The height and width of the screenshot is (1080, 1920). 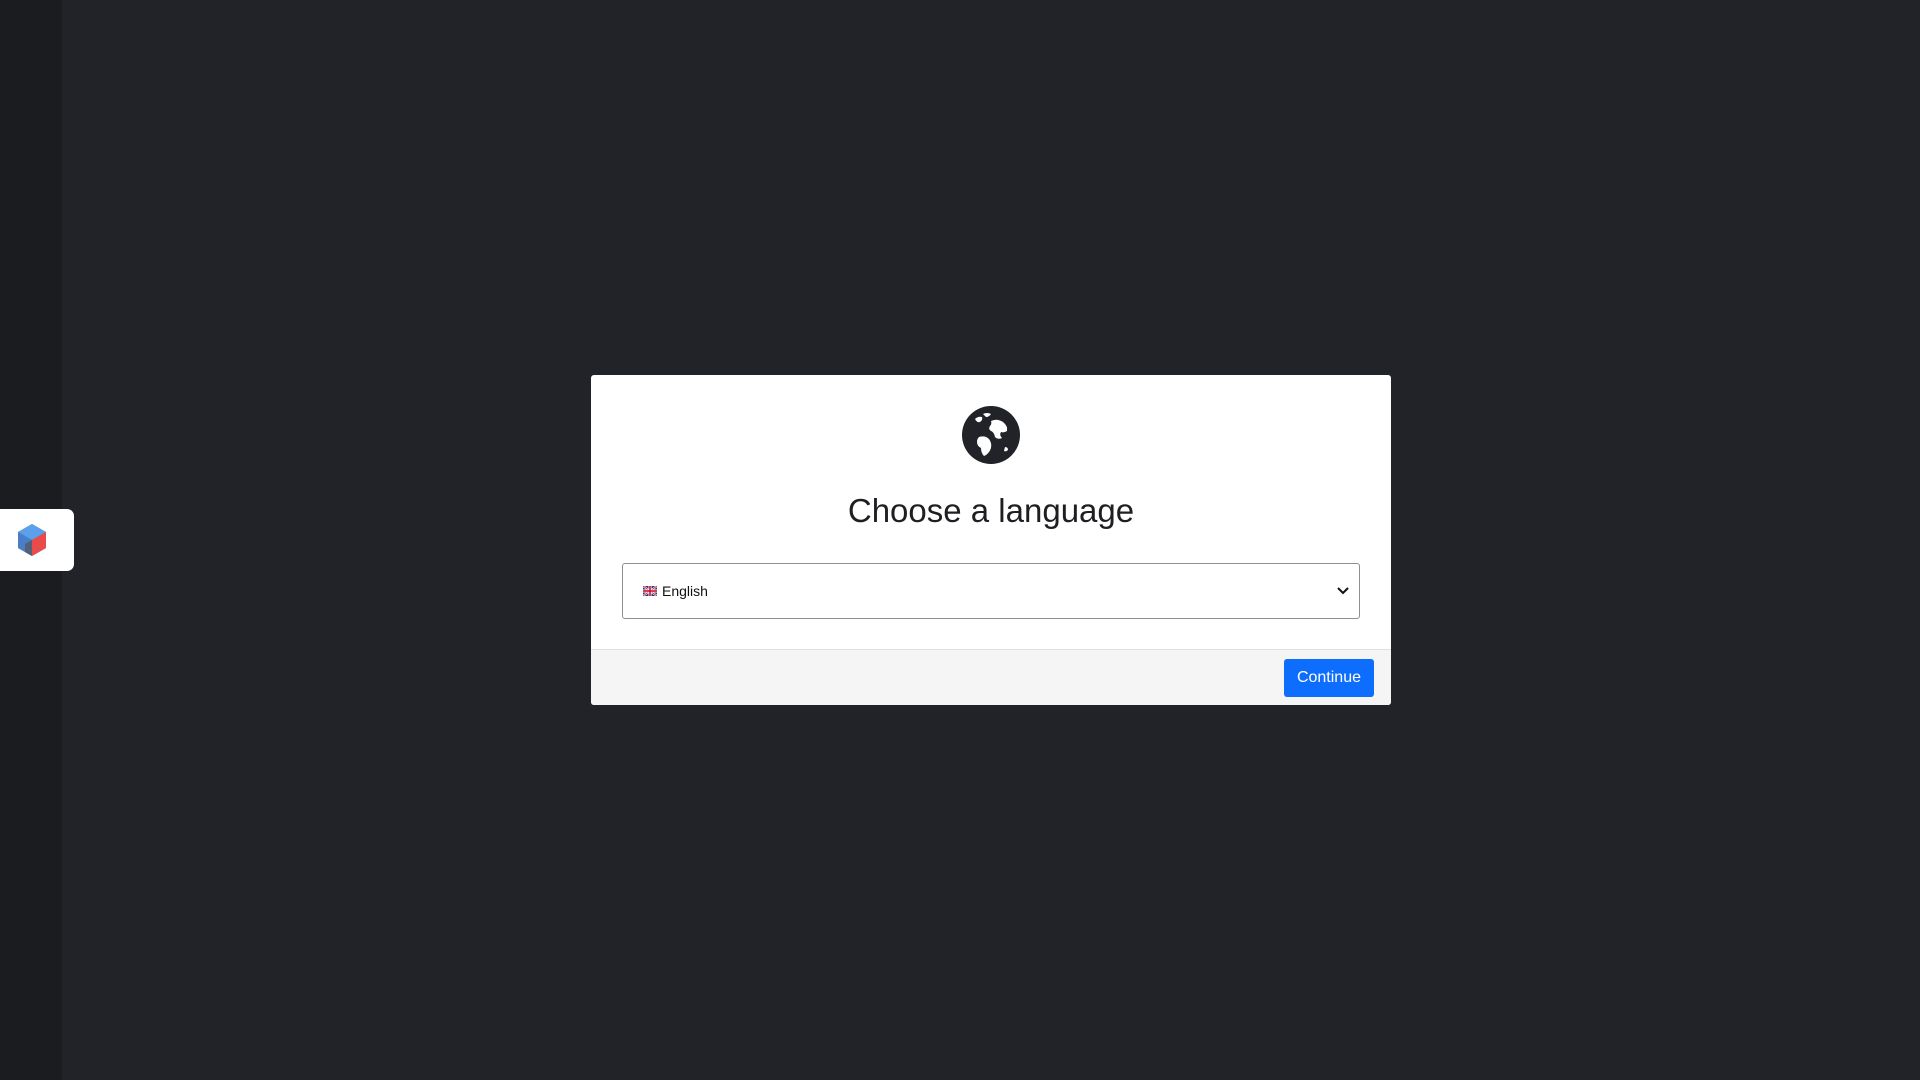 What do you see at coordinates (650, 591) in the screenshot?
I see `uk-flag-icon` at bounding box center [650, 591].